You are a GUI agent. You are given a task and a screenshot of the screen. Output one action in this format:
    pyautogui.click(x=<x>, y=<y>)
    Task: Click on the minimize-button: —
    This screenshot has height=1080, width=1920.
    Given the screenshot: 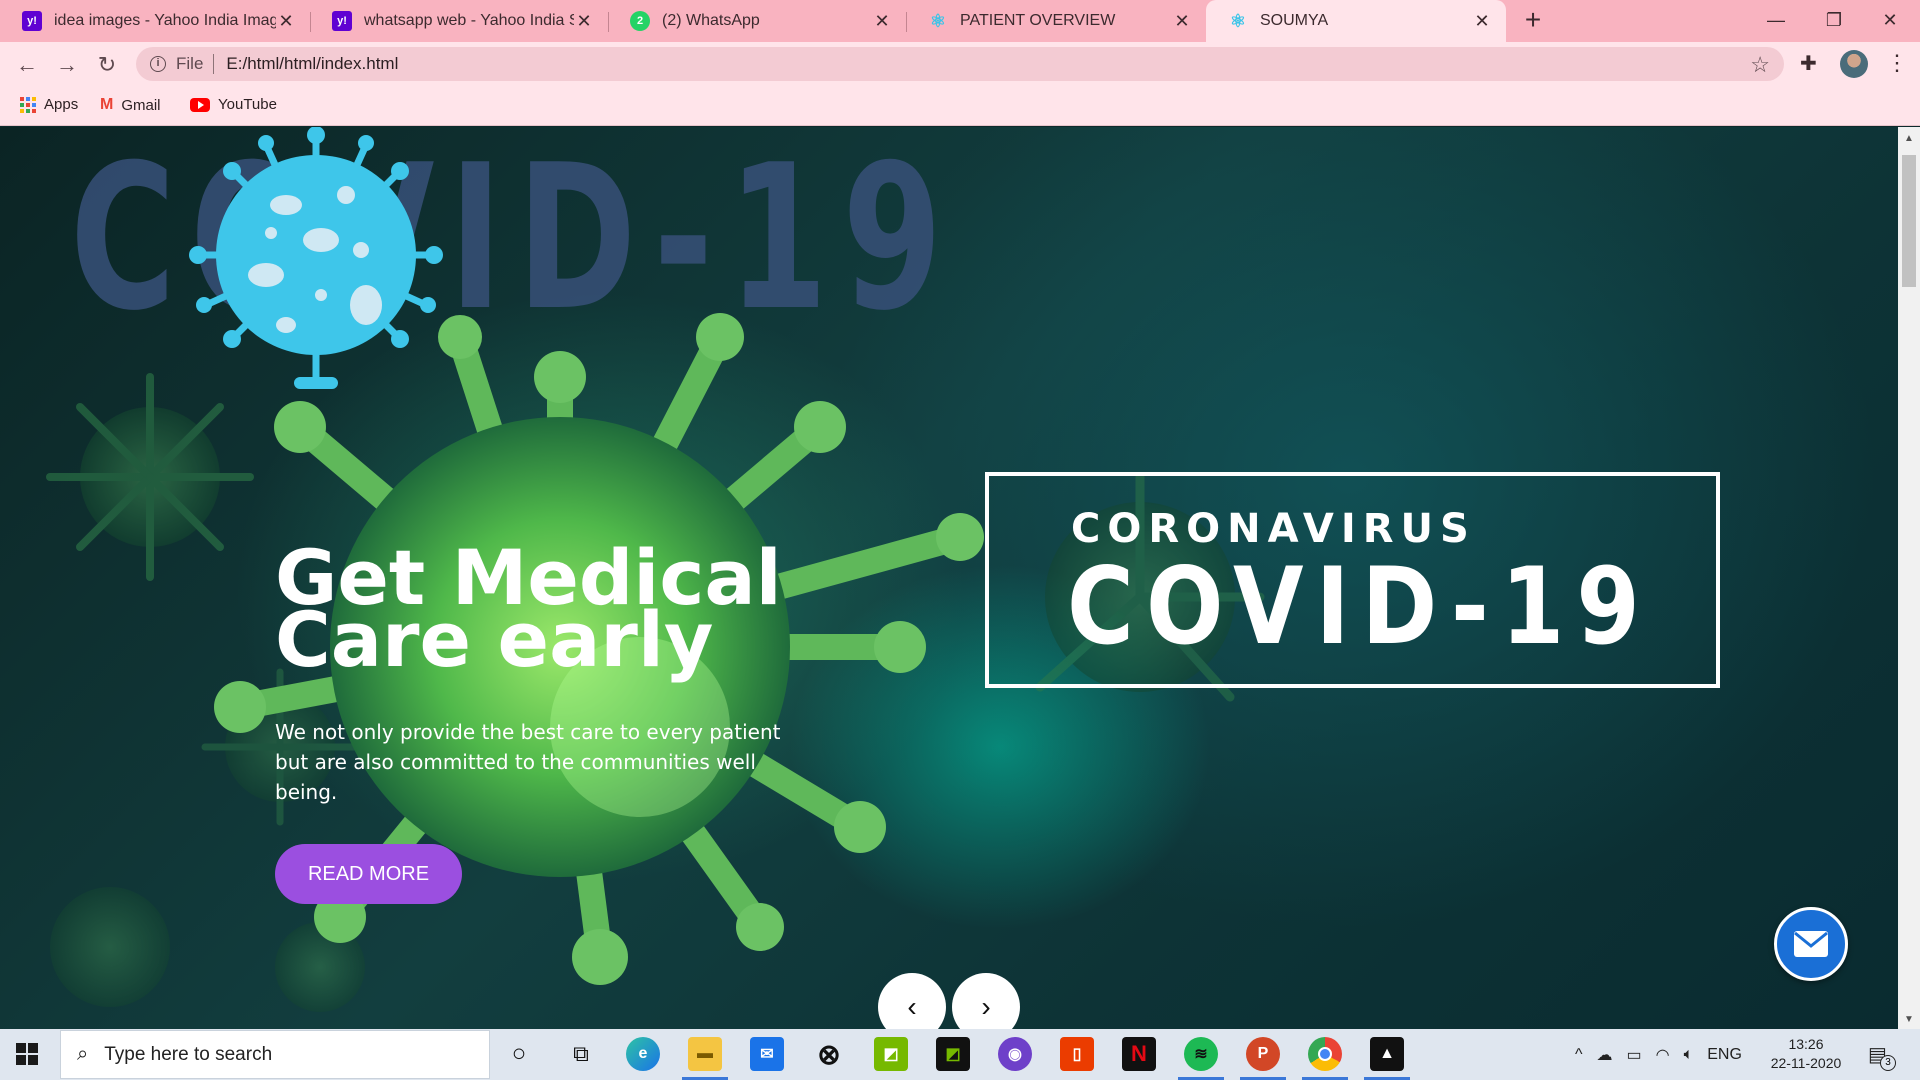 What is the action you would take?
    pyautogui.click(x=1776, y=20)
    